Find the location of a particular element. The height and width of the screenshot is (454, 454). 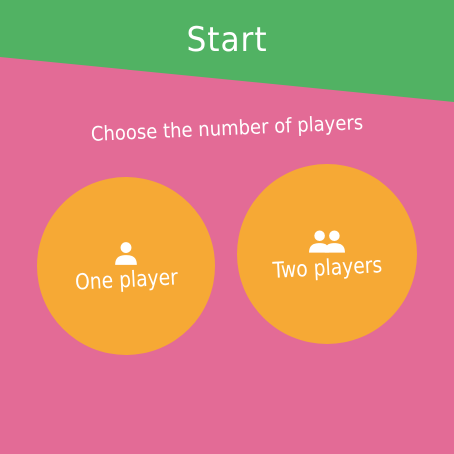

two-players-label: Two players is located at coordinates (327, 268).